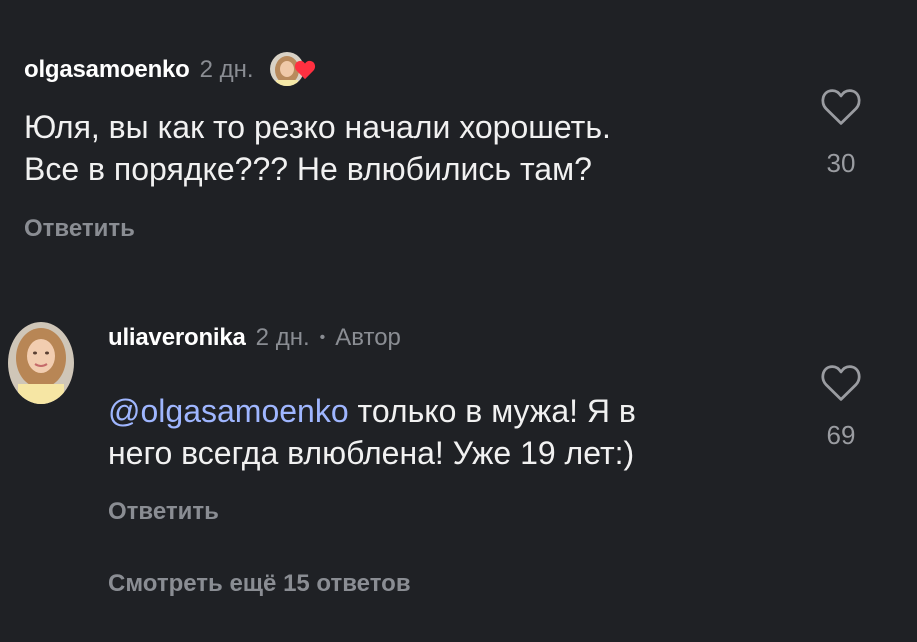  What do you see at coordinates (228, 411) in the screenshot?
I see `mention-link: @olgasamoenko` at bounding box center [228, 411].